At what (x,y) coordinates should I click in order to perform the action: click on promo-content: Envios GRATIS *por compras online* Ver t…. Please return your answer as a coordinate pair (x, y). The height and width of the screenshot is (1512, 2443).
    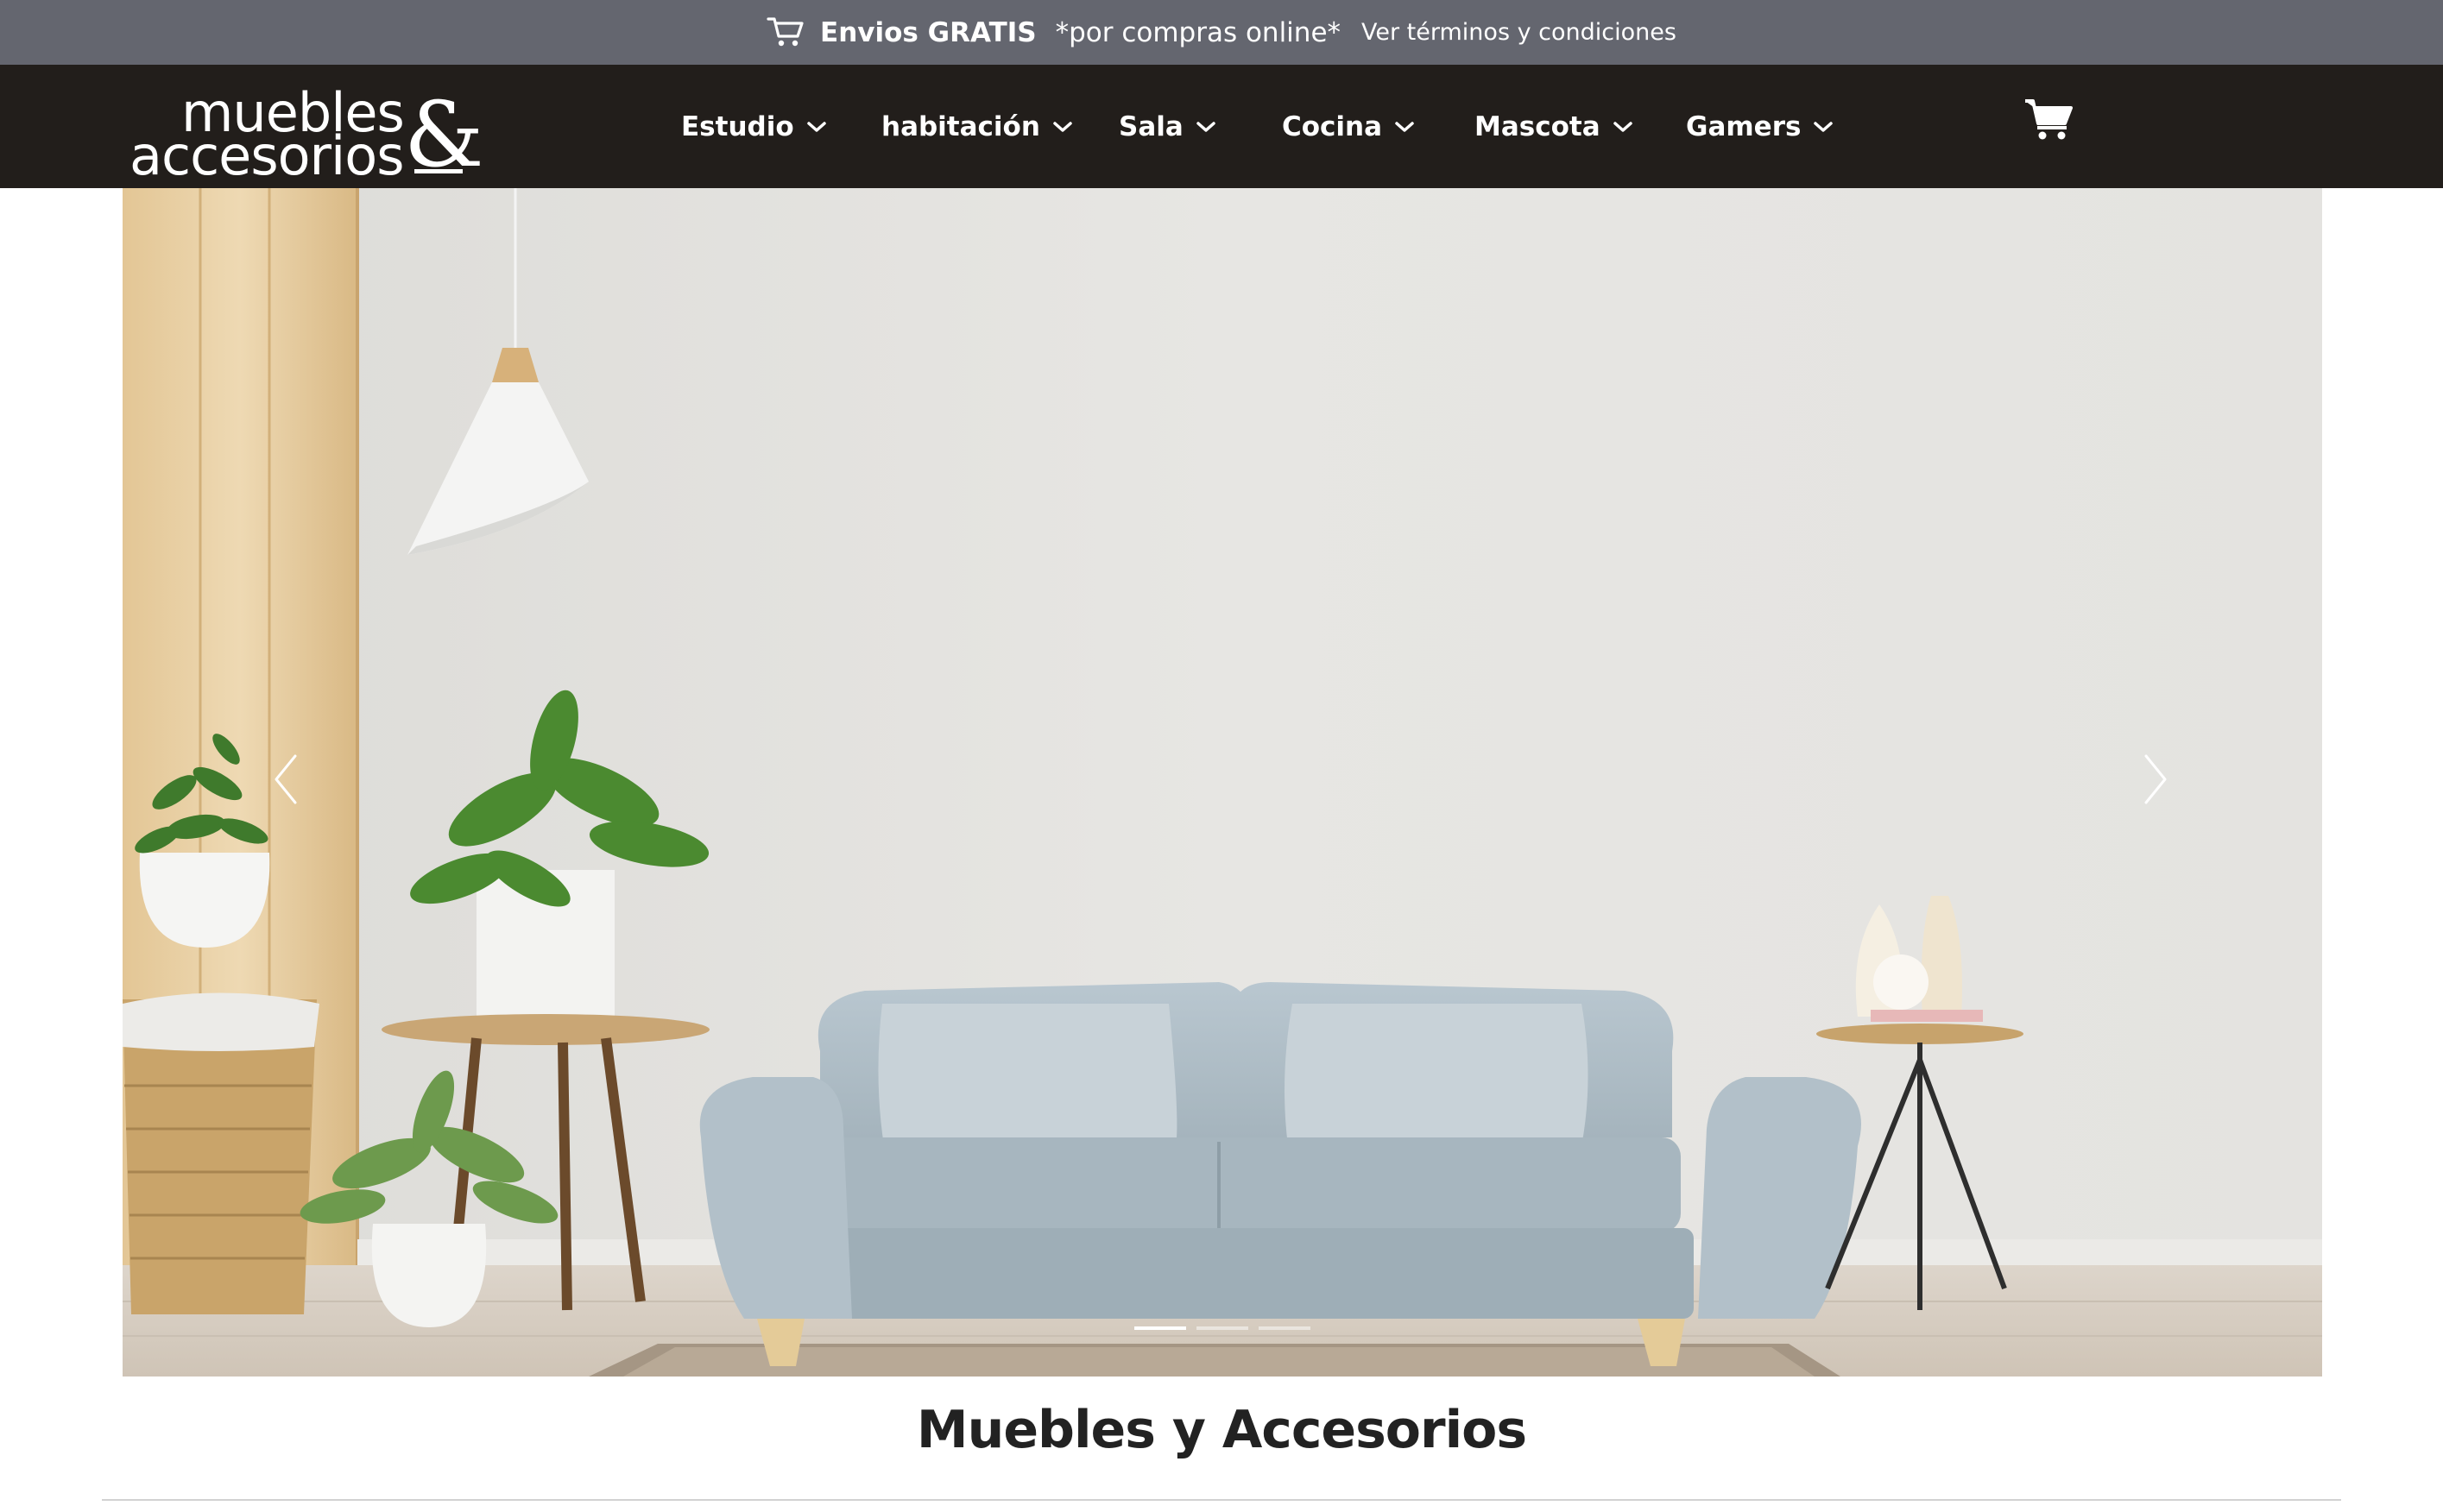
    Looking at the image, I should click on (1221, 33).